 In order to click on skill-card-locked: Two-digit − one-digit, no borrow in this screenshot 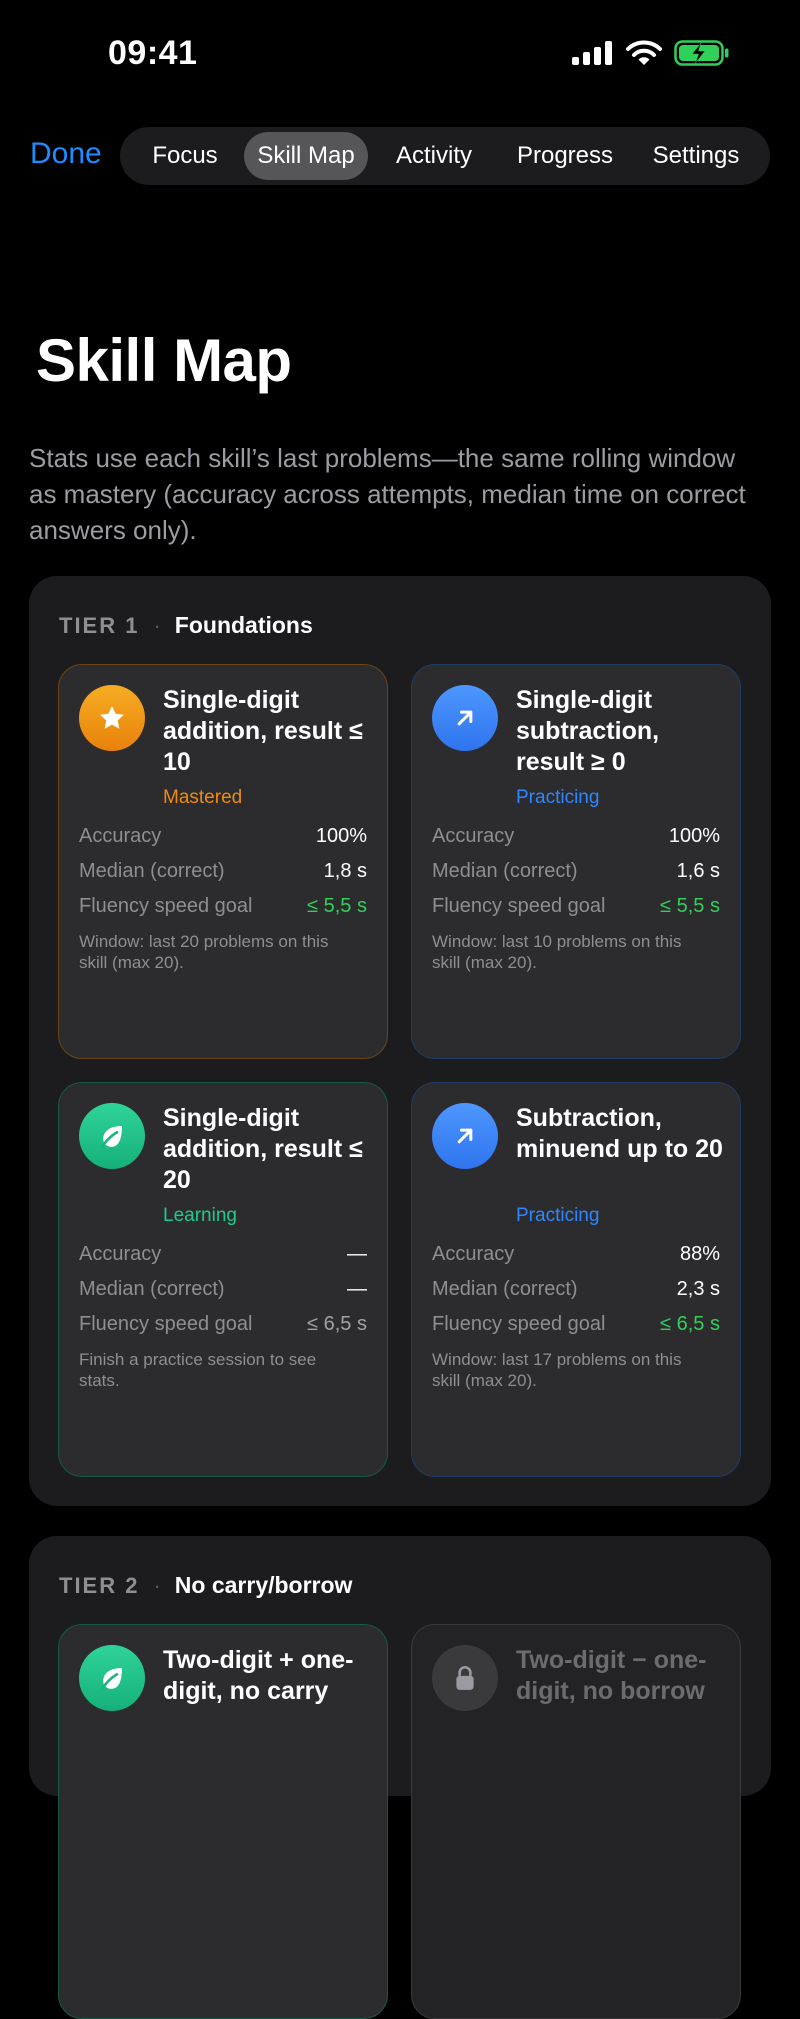, I will do `click(576, 1821)`.